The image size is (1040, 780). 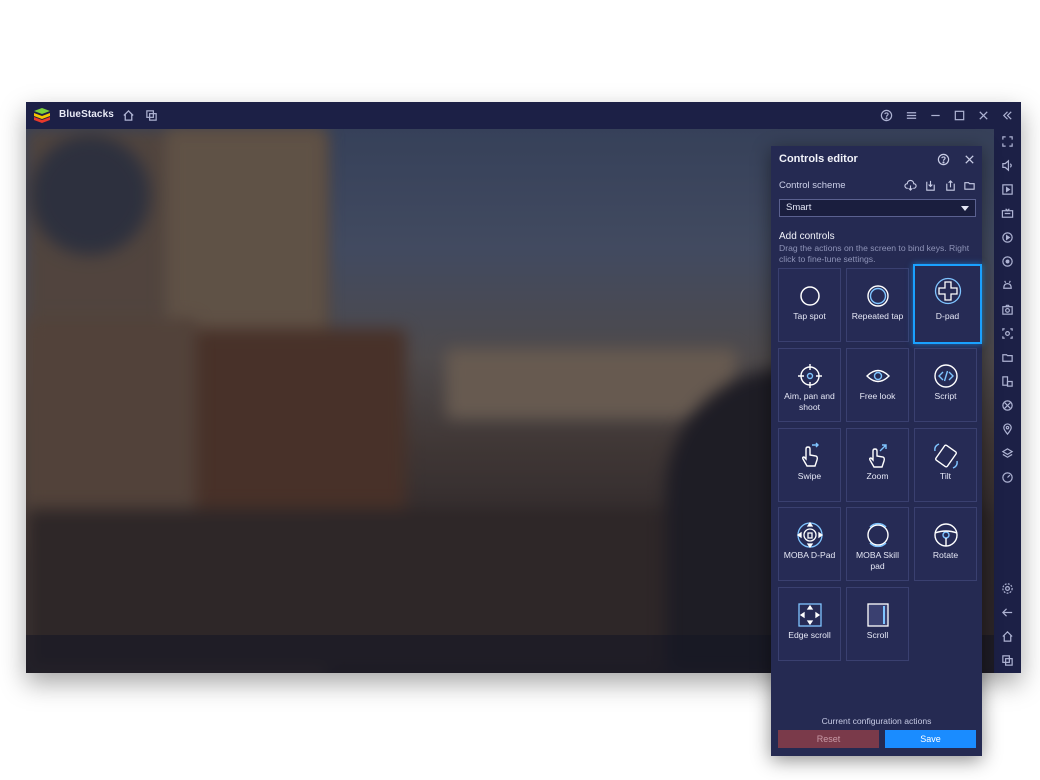 I want to click on tile-script: Script, so click(x=945, y=385).